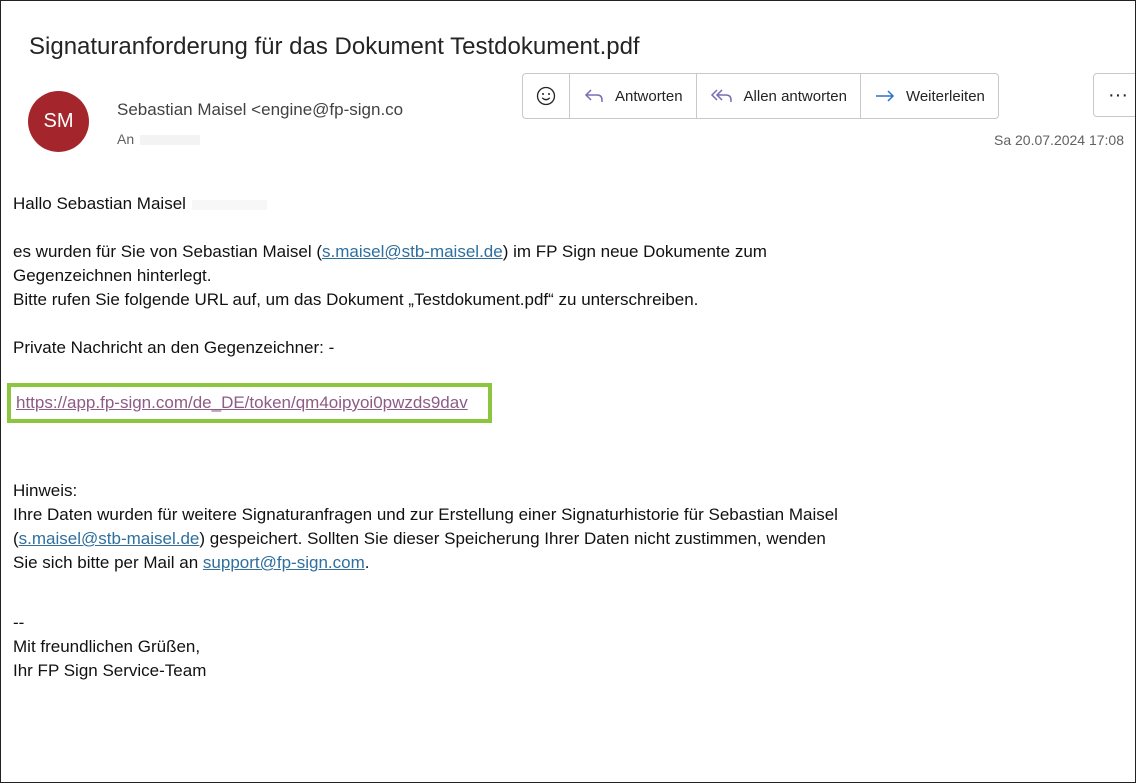 This screenshot has height=783, width=1136. I want to click on hint-line-3-text: Sie sich bitte per Mail an, so click(108, 562).